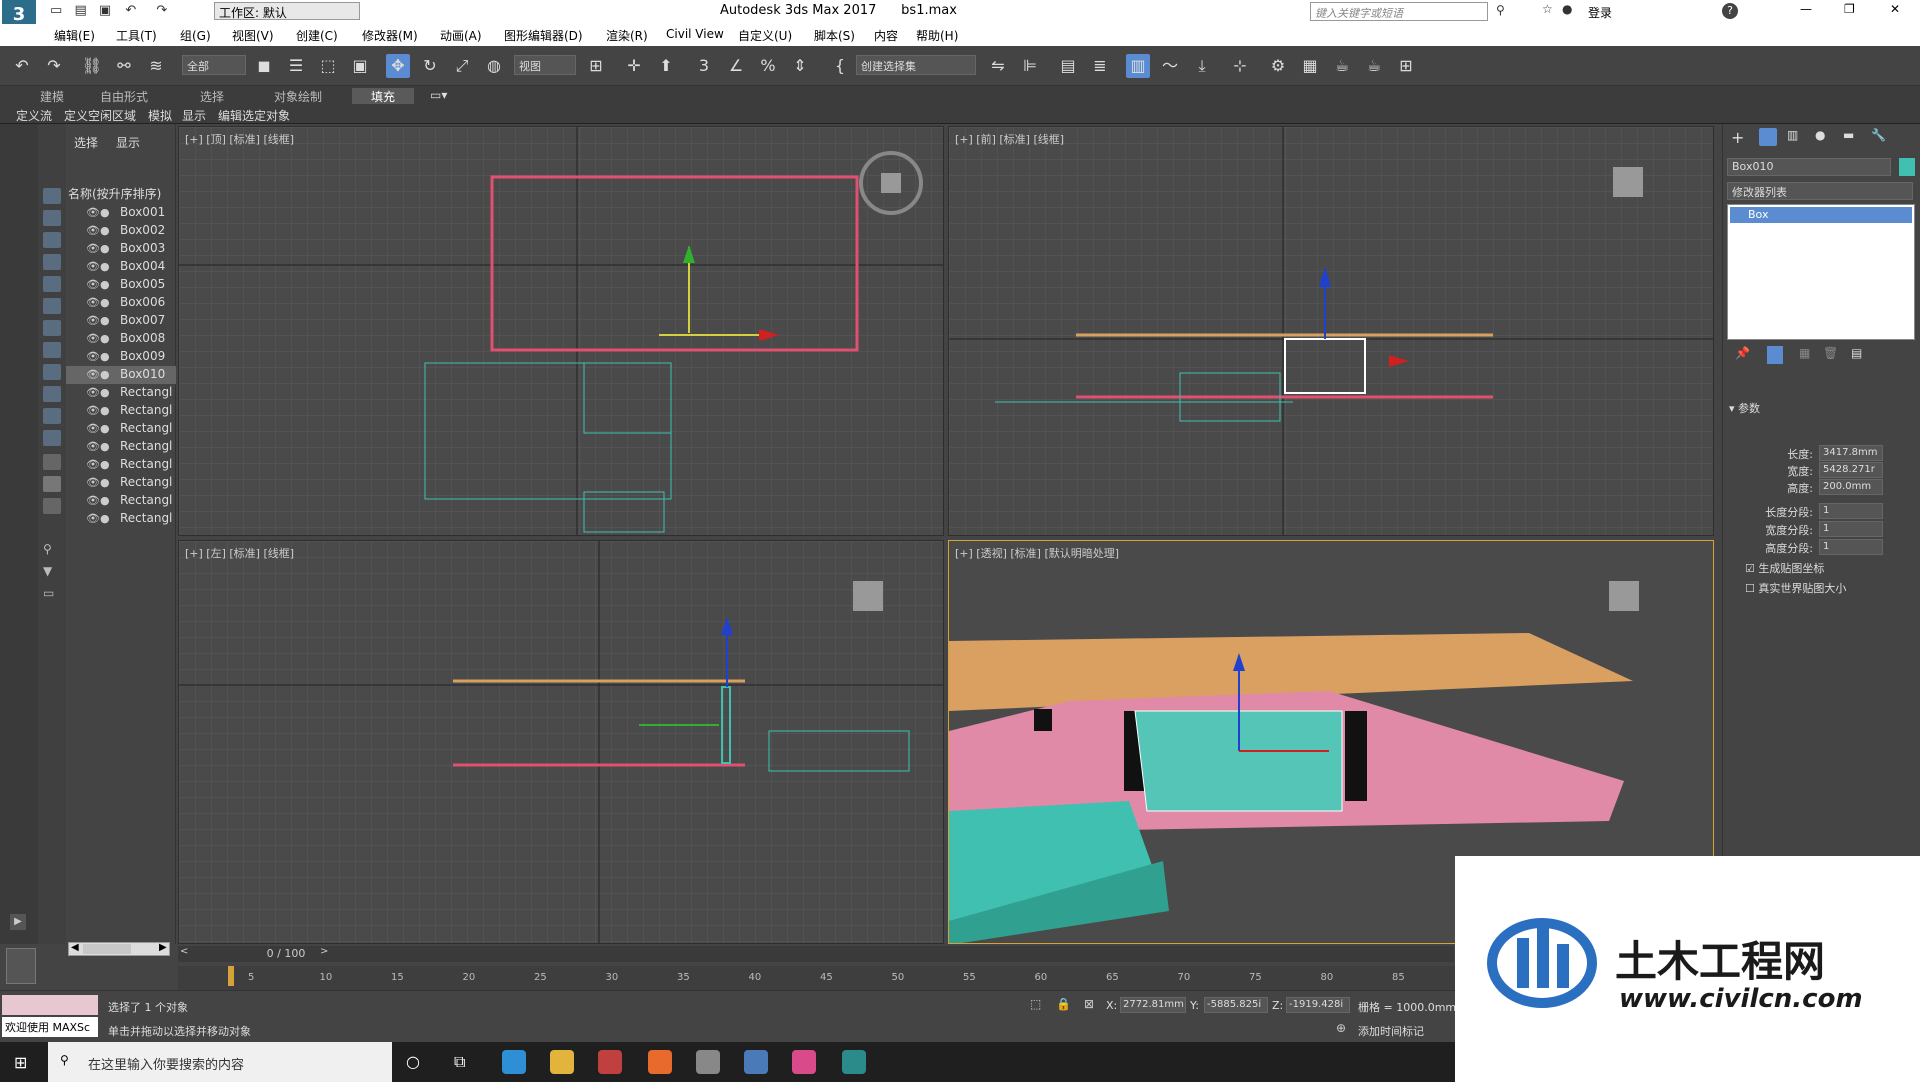 The image size is (1920, 1082). What do you see at coordinates (105, 10) in the screenshot?
I see `save-icon: ▣` at bounding box center [105, 10].